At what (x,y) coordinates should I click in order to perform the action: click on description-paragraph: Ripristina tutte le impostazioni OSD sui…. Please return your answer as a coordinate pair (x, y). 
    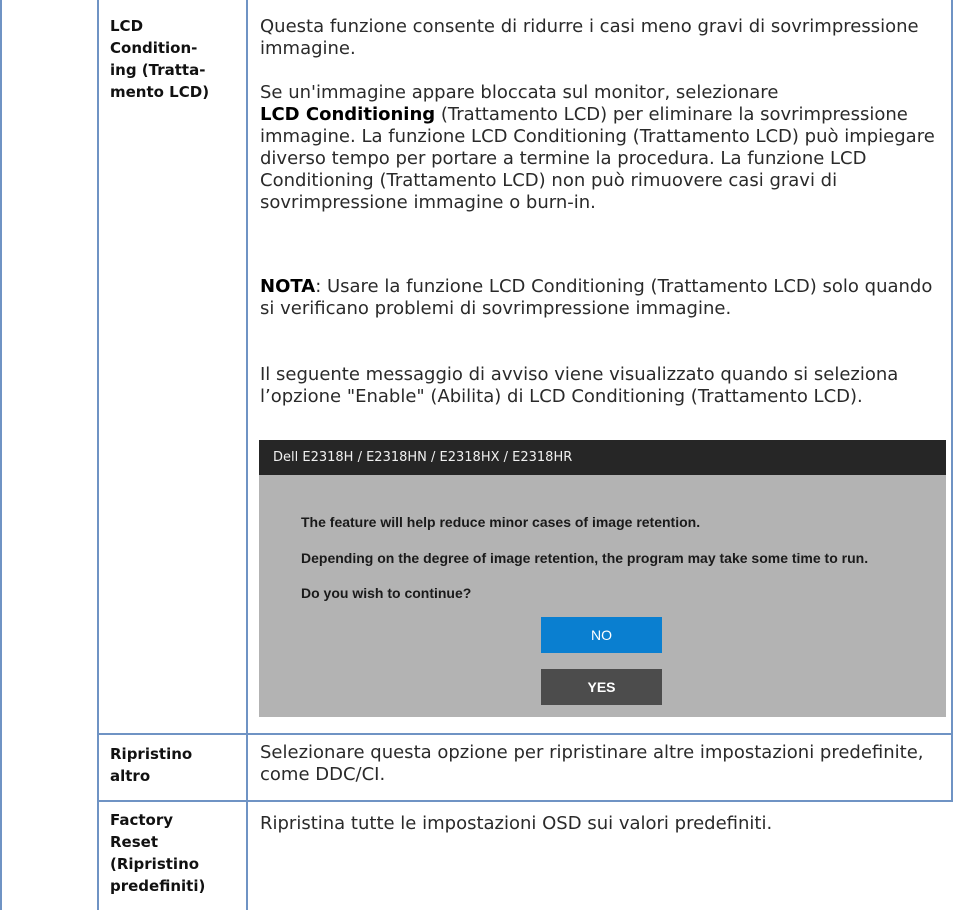
    Looking at the image, I should click on (516, 823).